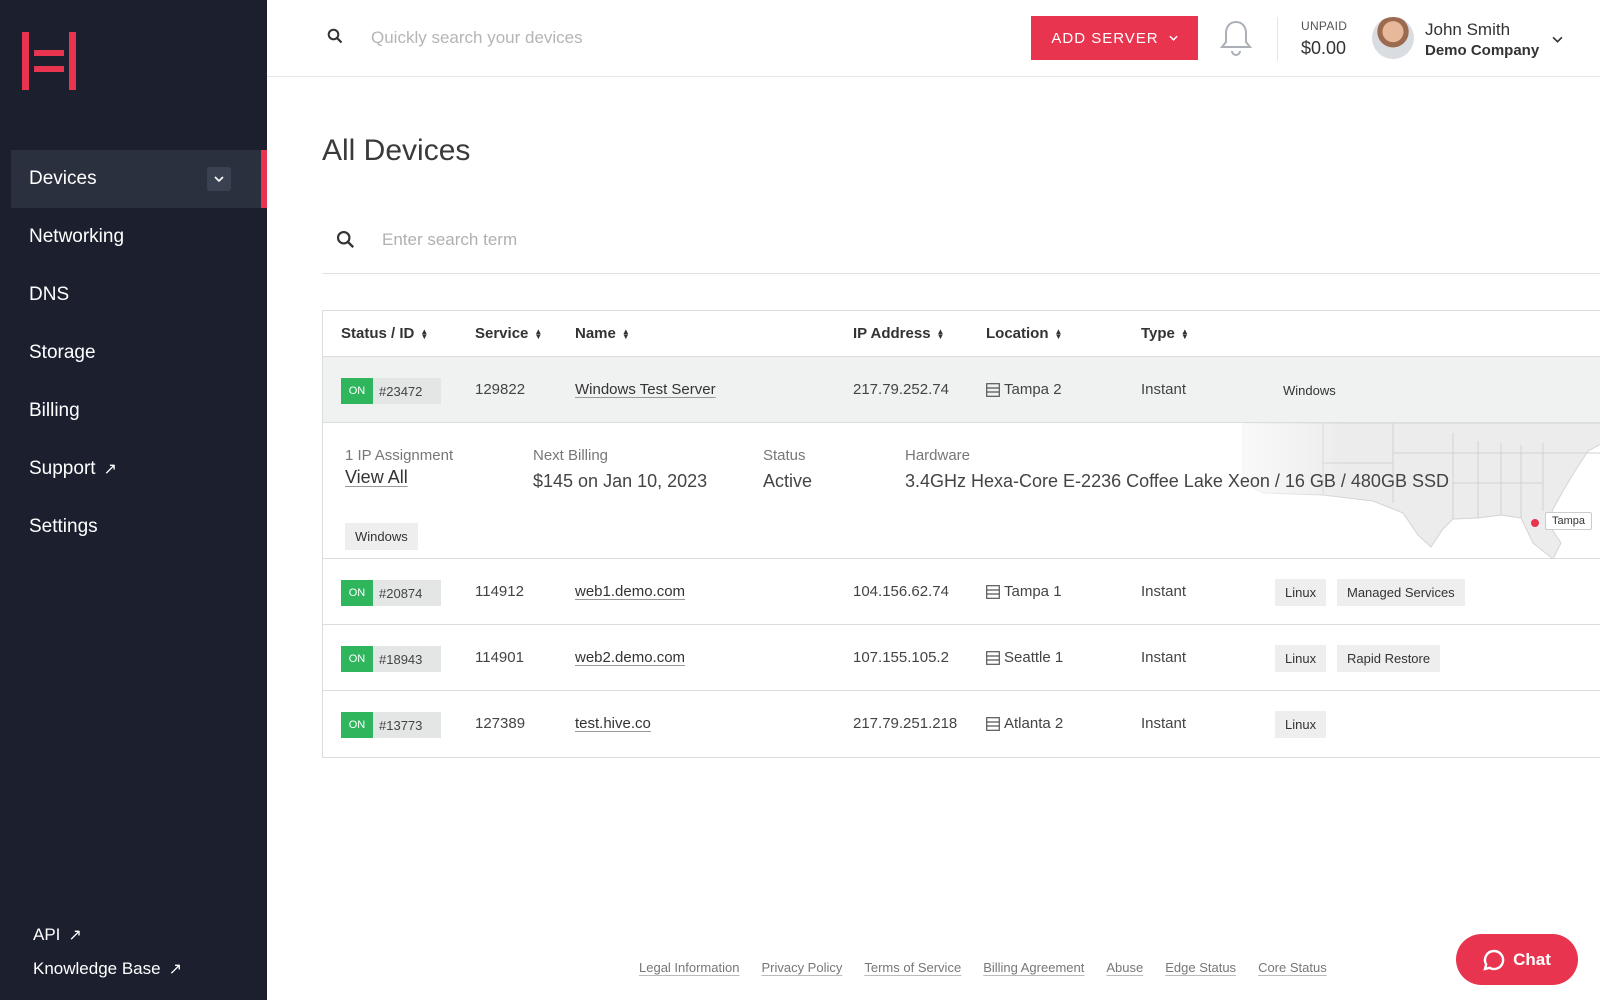 This screenshot has height=1000, width=1600. What do you see at coordinates (1482, 50) in the screenshot?
I see `user-company: Demo Company` at bounding box center [1482, 50].